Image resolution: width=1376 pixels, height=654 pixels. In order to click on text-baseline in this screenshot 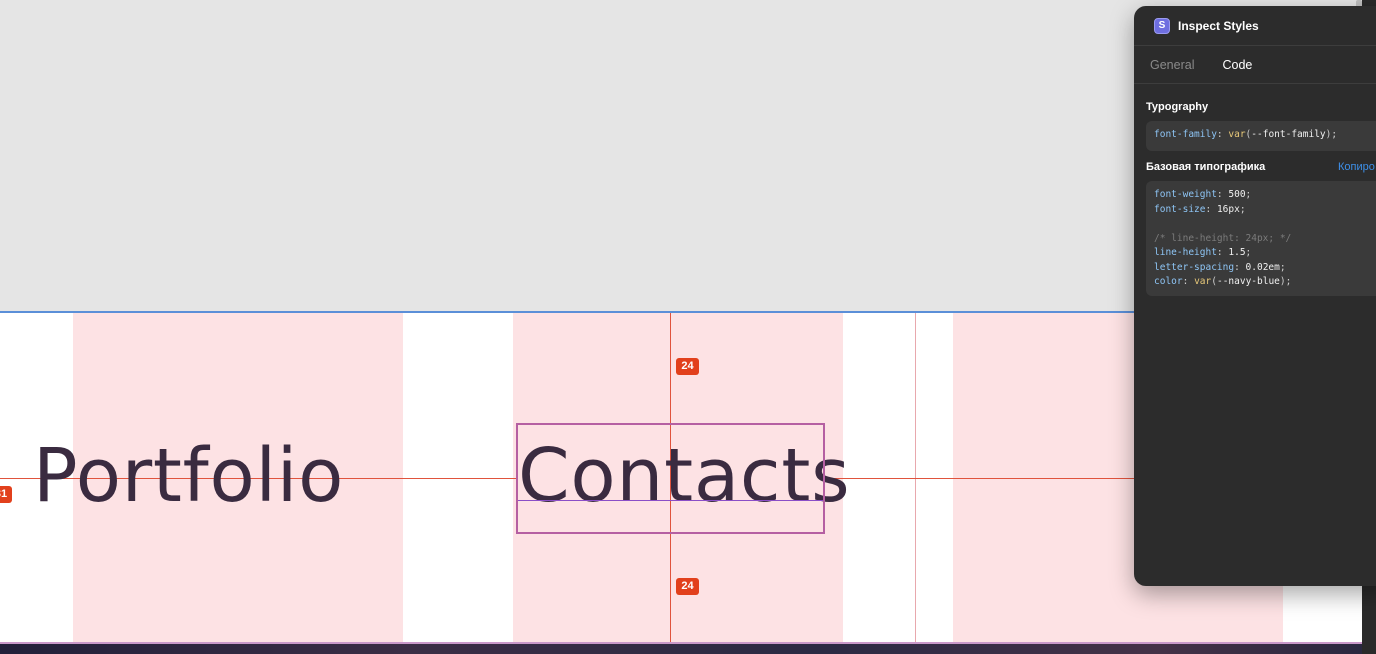, I will do `click(670, 500)`.